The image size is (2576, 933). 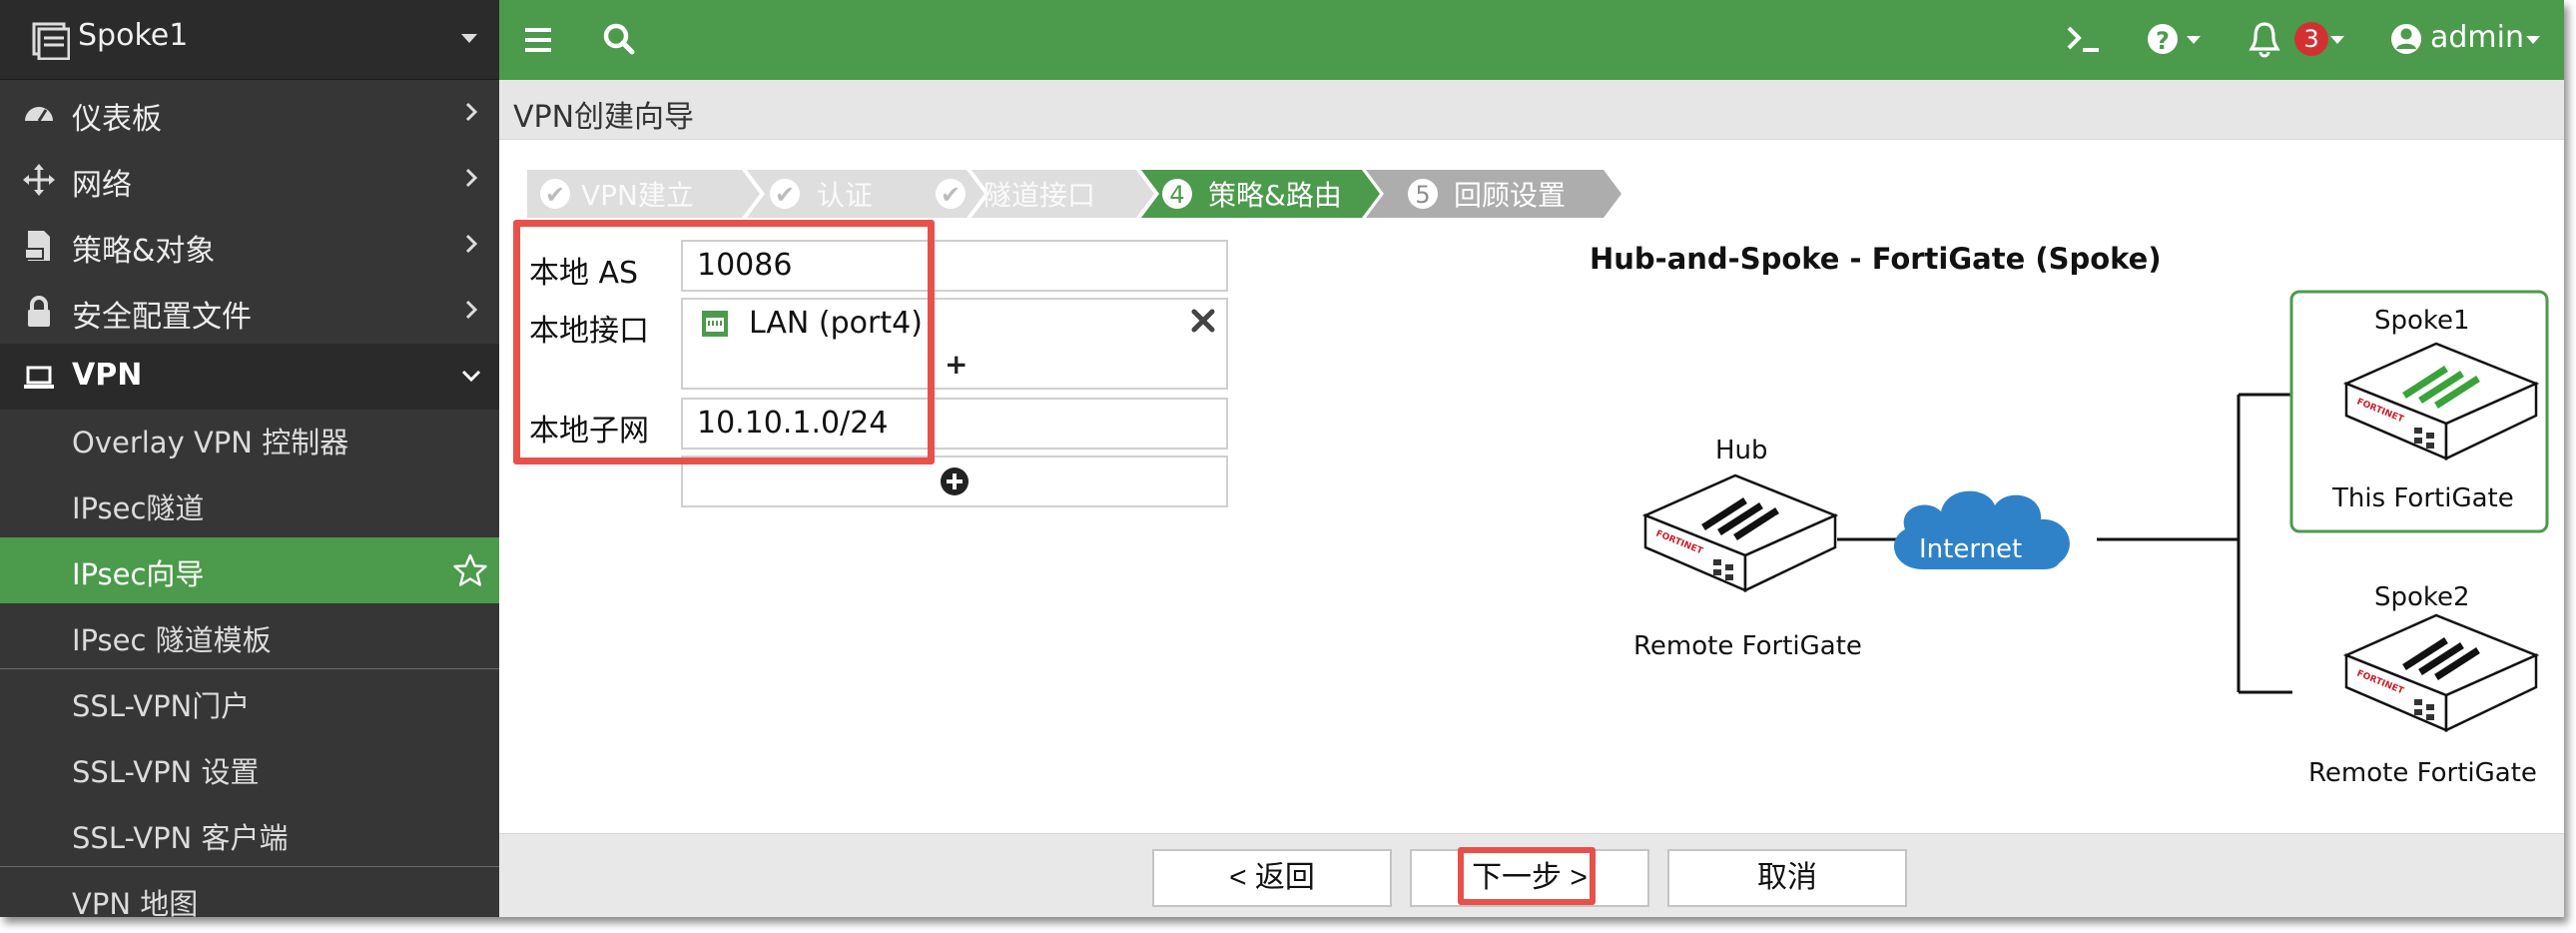 I want to click on breadcrumb: VPN创建向导, so click(x=1531, y=110).